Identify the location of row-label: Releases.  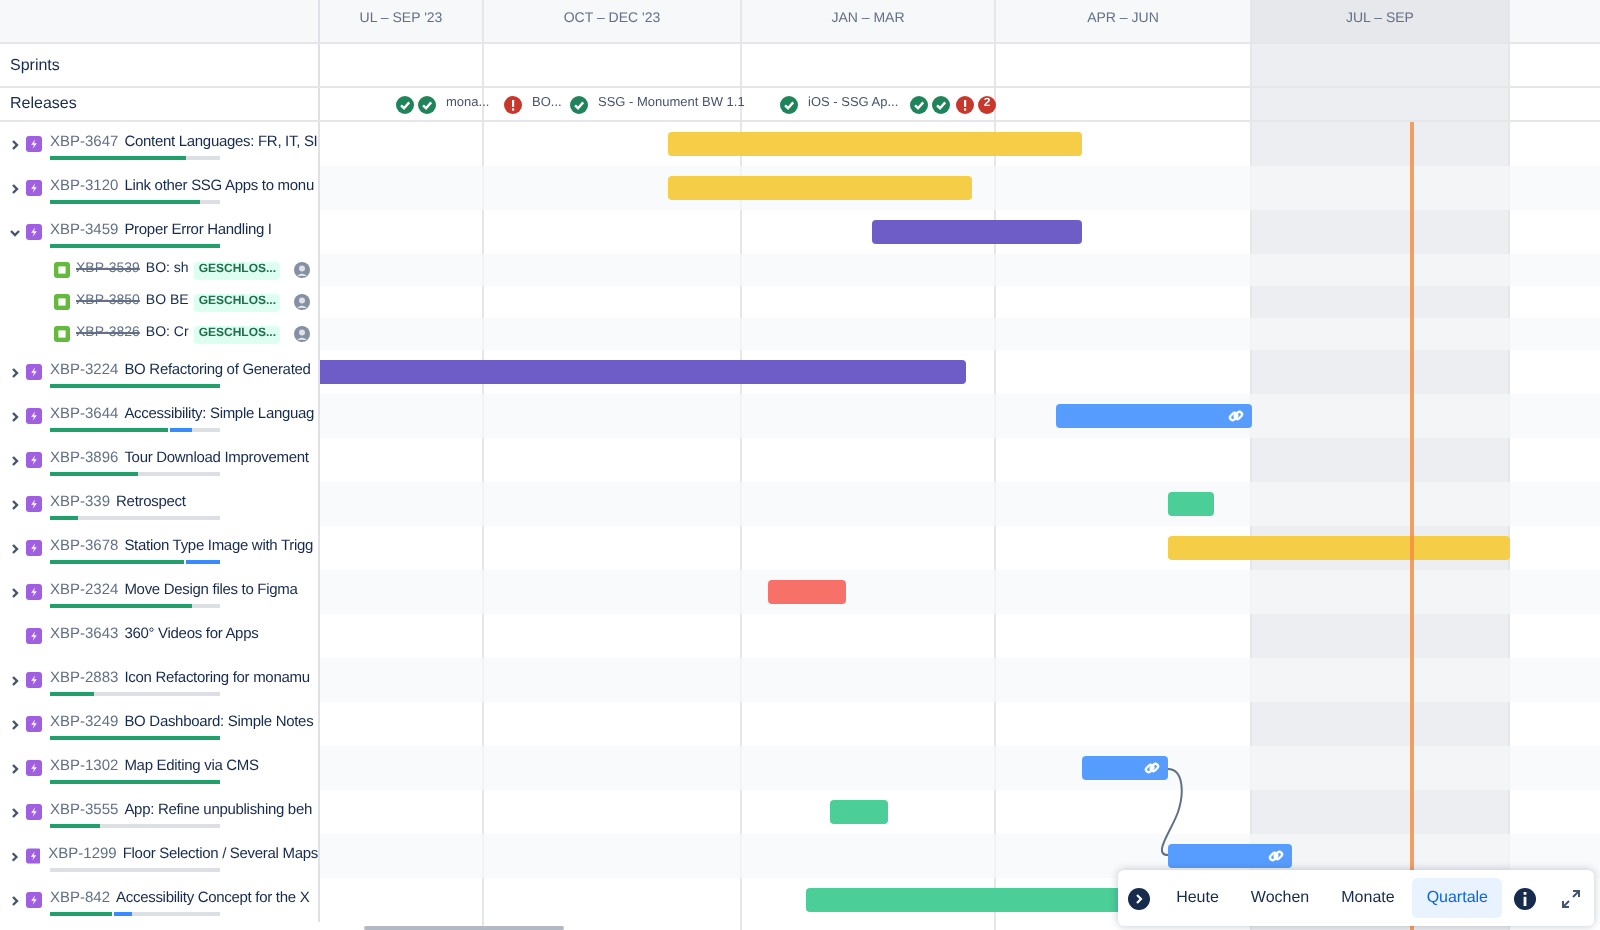
(43, 104).